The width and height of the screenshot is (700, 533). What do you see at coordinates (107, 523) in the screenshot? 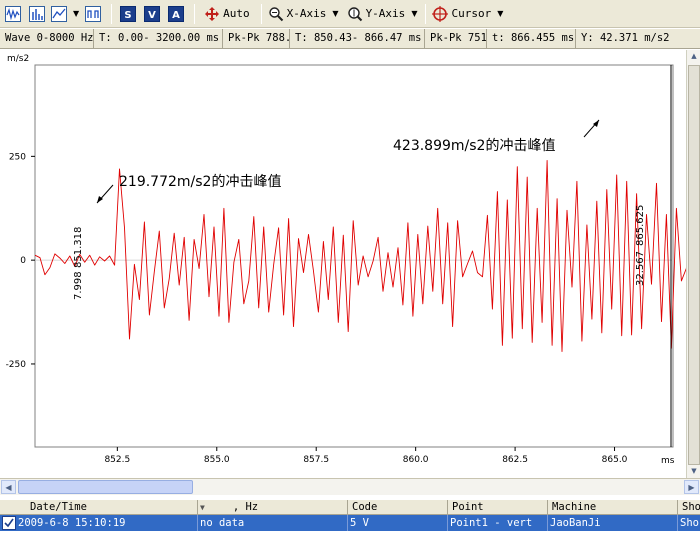
I see `cell-datetime: 2009-6-8 15:10:19` at bounding box center [107, 523].